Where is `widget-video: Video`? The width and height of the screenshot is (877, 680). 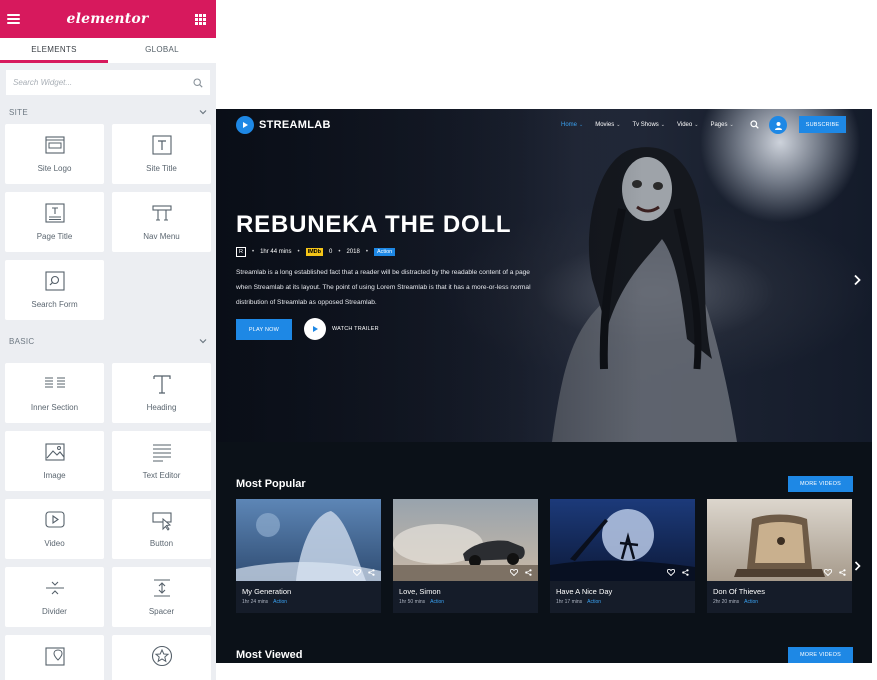 widget-video: Video is located at coordinates (54, 529).